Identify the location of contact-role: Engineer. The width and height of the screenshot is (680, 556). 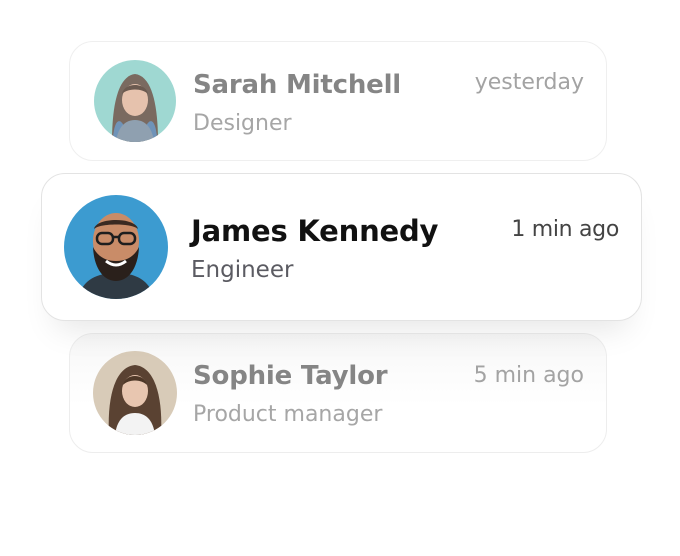
(242, 270).